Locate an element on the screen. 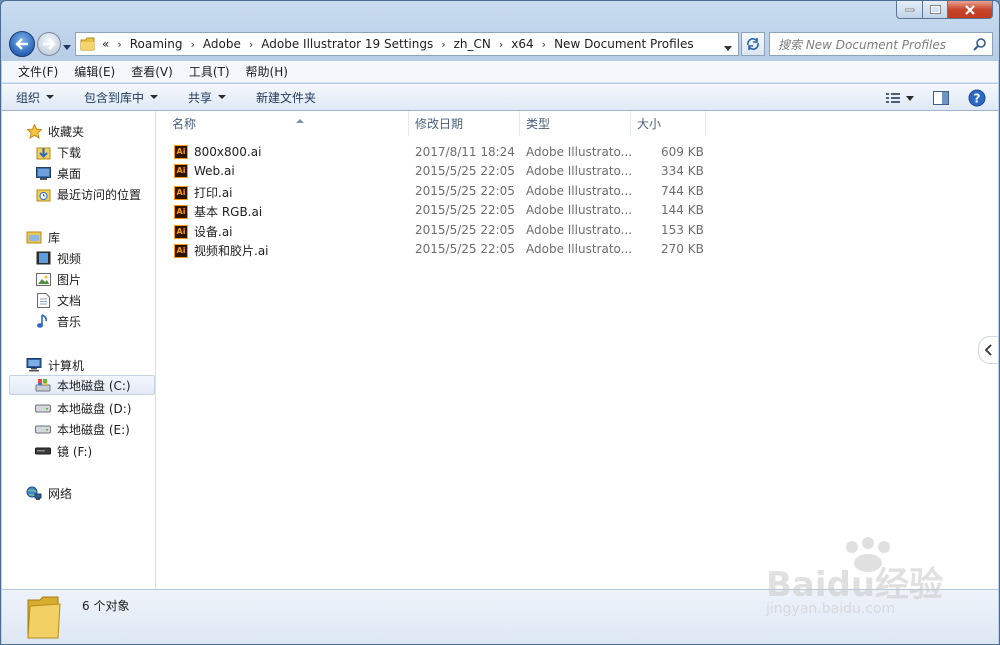 Image resolution: width=1000 pixels, height=645 pixels. sidebar-item-drive-d: 本地磁盘 (D:) is located at coordinates (83, 408).